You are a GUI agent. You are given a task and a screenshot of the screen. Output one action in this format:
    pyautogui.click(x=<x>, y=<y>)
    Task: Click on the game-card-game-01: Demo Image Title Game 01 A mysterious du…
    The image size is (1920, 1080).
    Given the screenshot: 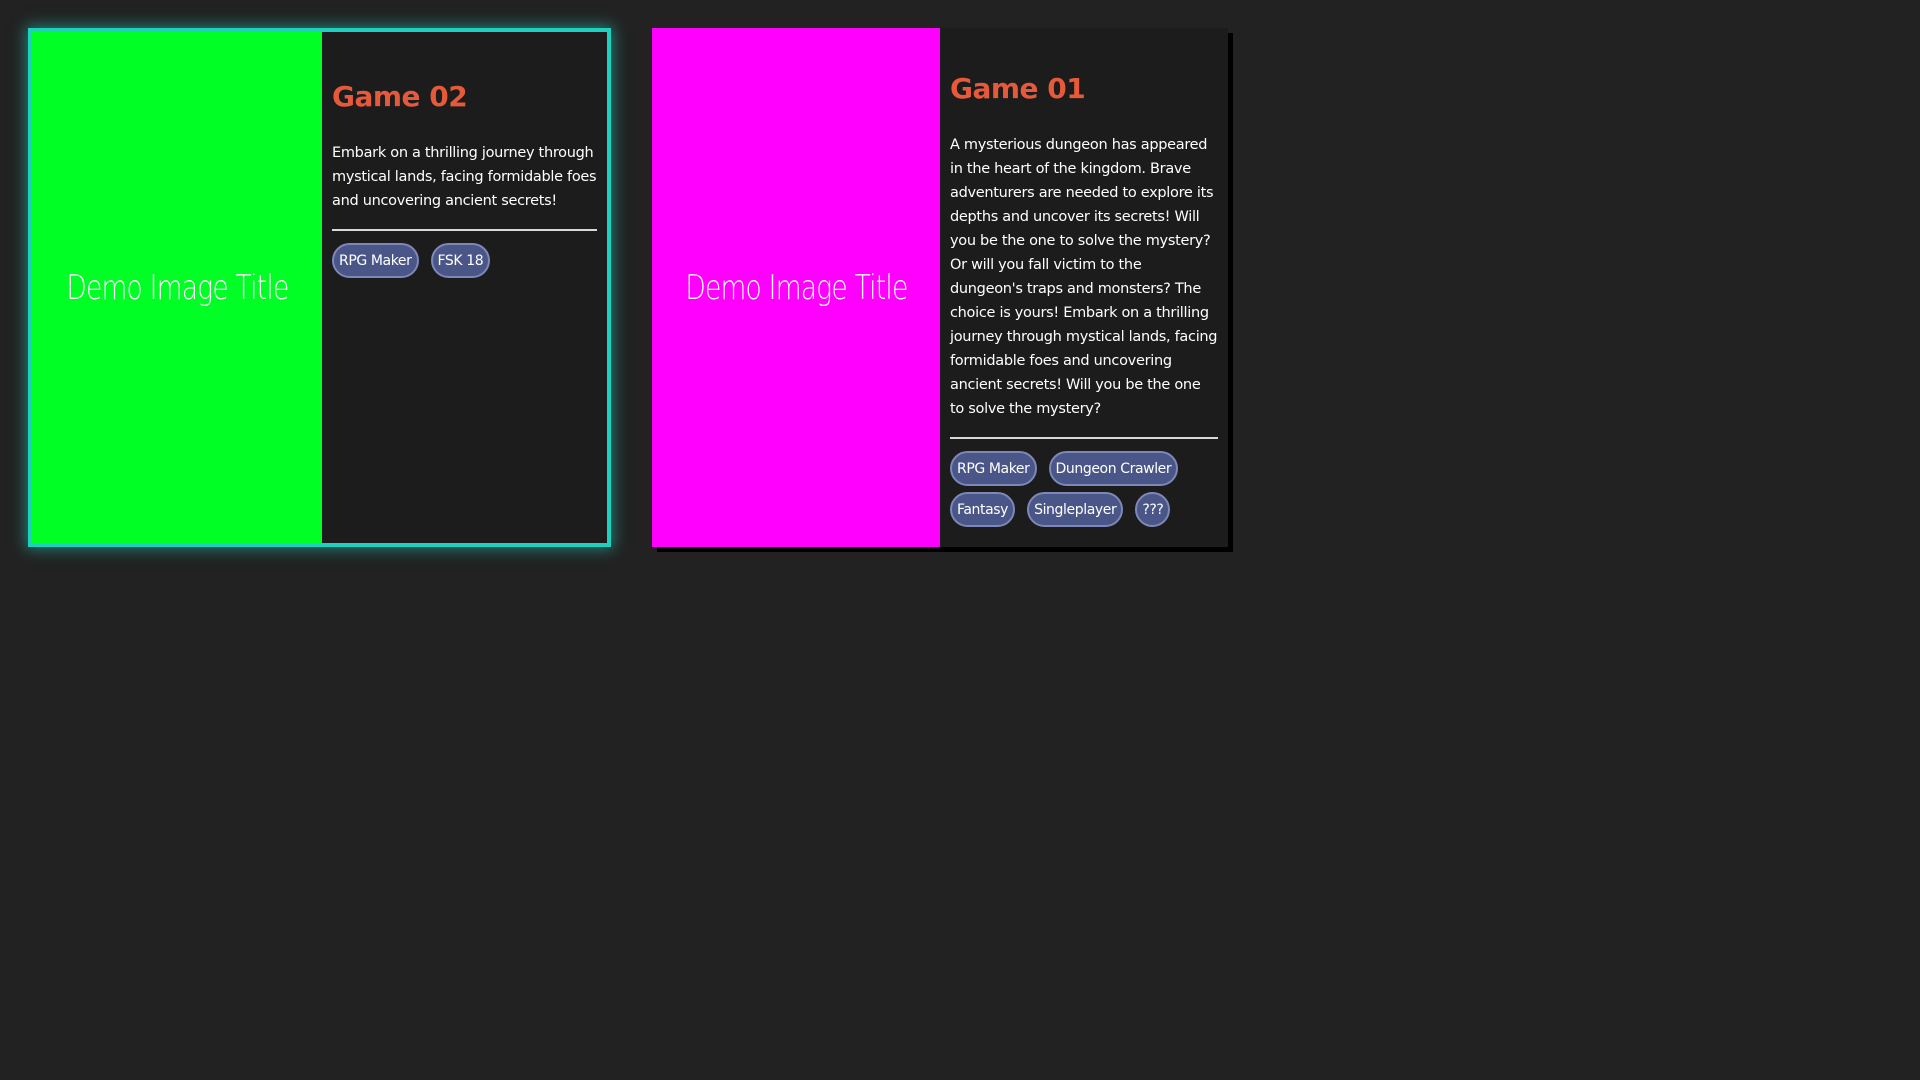 What is the action you would take?
    pyautogui.click(x=940, y=287)
    